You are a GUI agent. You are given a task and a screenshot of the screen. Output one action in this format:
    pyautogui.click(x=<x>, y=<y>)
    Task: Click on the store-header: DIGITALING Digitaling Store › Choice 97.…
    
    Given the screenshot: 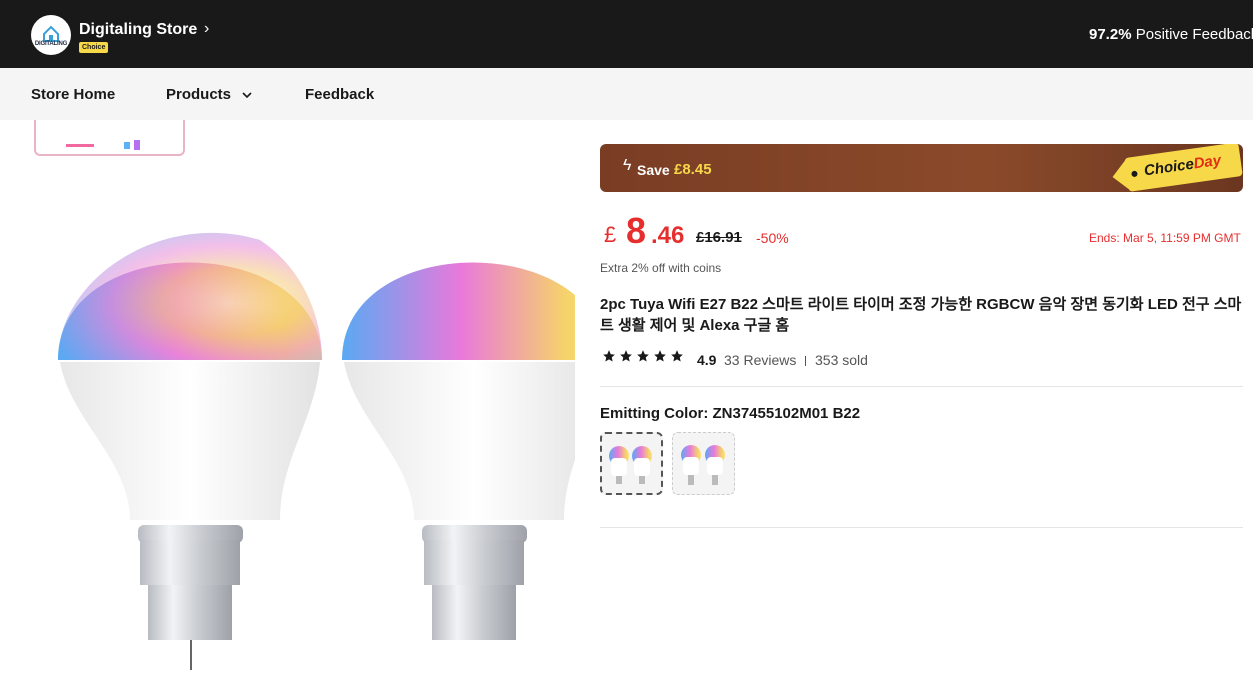 What is the action you would take?
    pyautogui.click(x=626, y=34)
    